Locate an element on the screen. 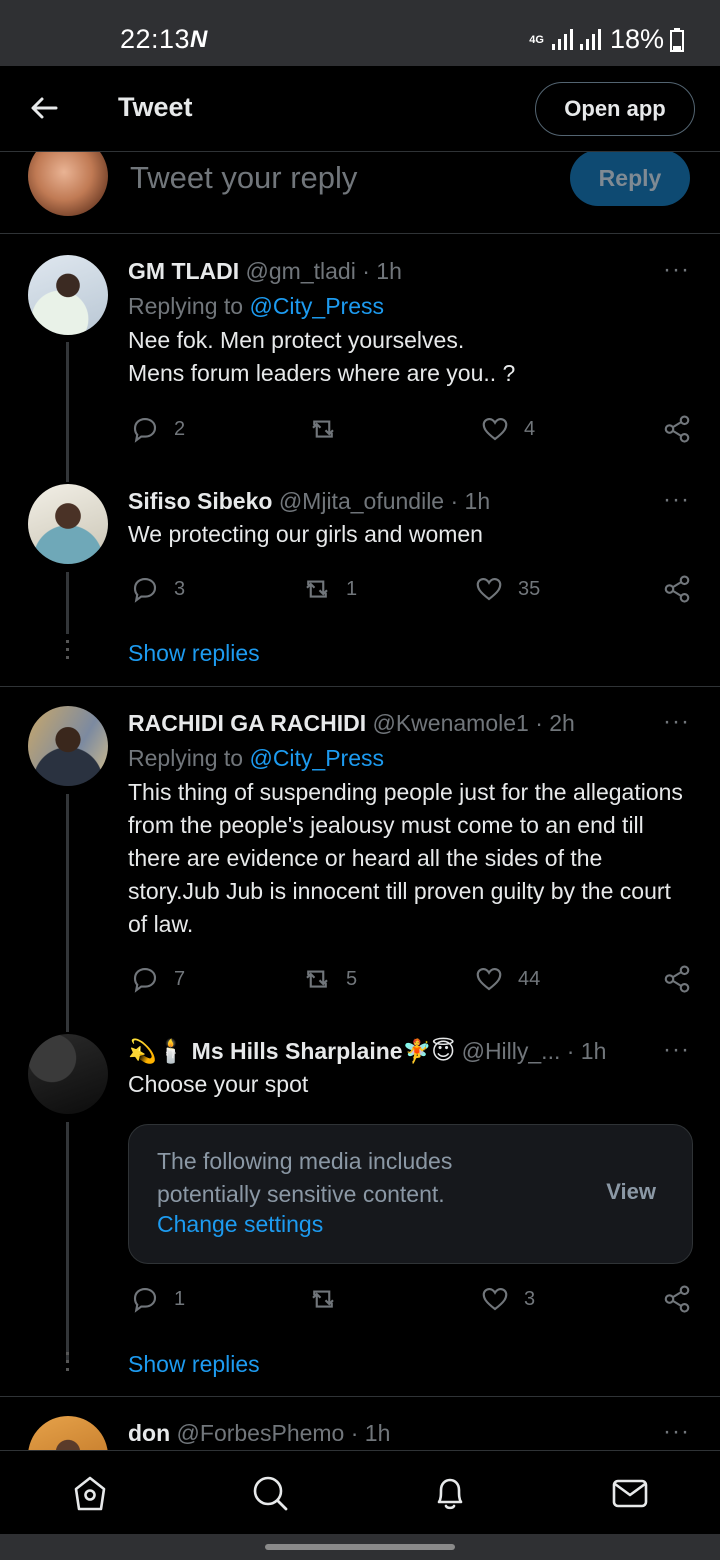  reply-action: 3 is located at coordinates (157, 589).